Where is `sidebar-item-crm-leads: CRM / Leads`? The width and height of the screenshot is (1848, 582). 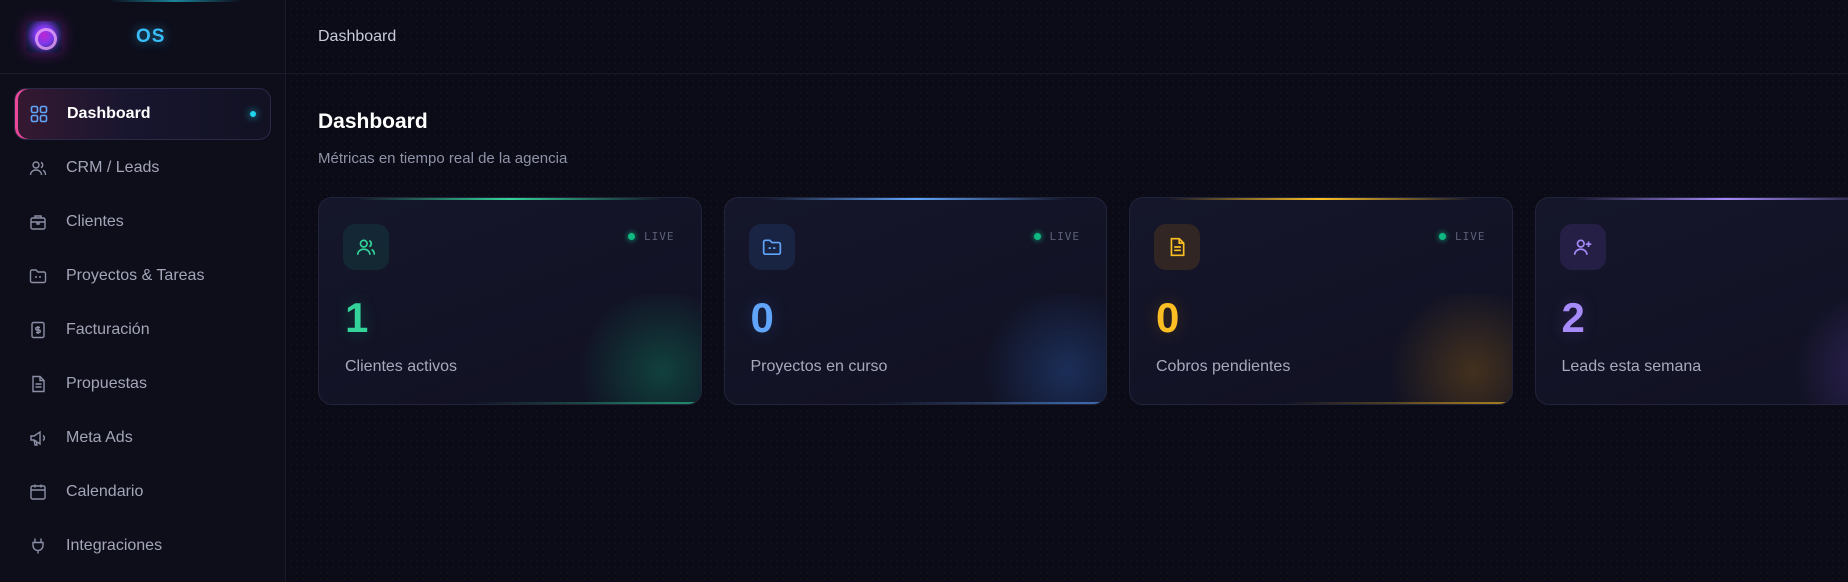 sidebar-item-crm-leads: CRM / Leads is located at coordinates (142, 168).